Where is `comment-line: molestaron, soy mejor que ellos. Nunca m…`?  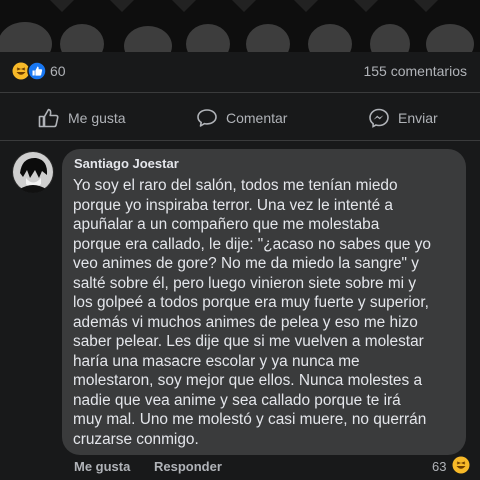 comment-line: molestaron, soy mejor que ellos. Nunca m… is located at coordinates (248, 380).